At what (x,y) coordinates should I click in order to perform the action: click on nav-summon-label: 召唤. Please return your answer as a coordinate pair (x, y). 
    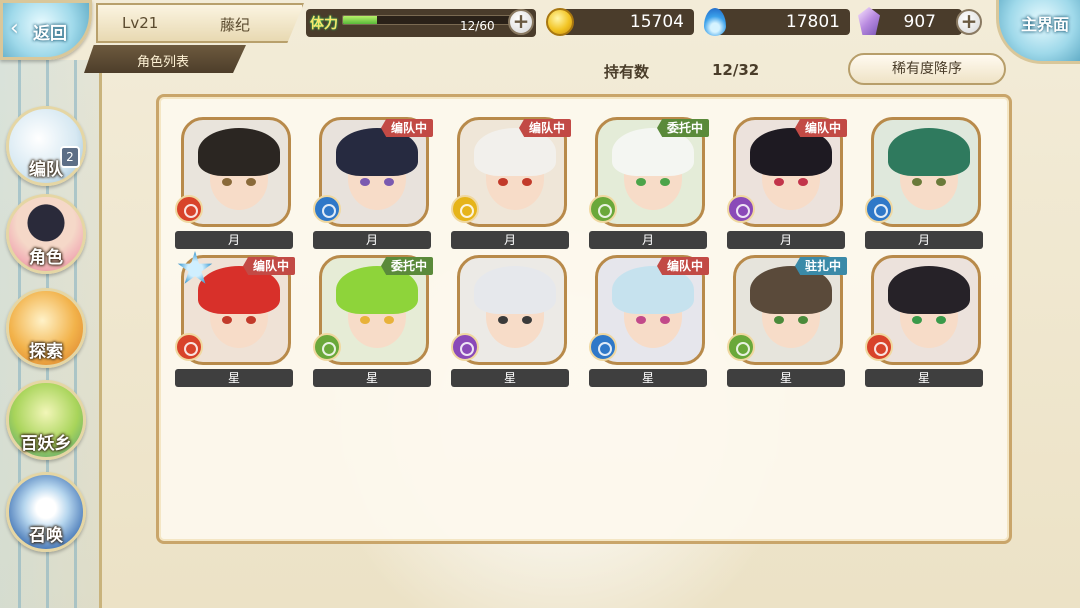
    Looking at the image, I should click on (46, 536).